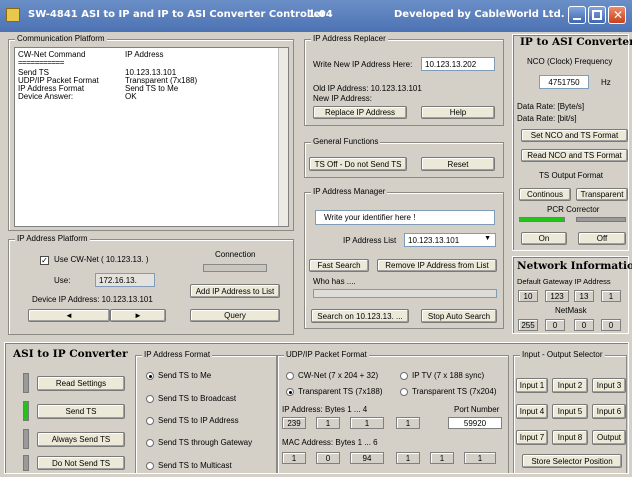  Describe the element at coordinates (138, 315) in the screenshot. I see `next-device-button: ►` at that location.